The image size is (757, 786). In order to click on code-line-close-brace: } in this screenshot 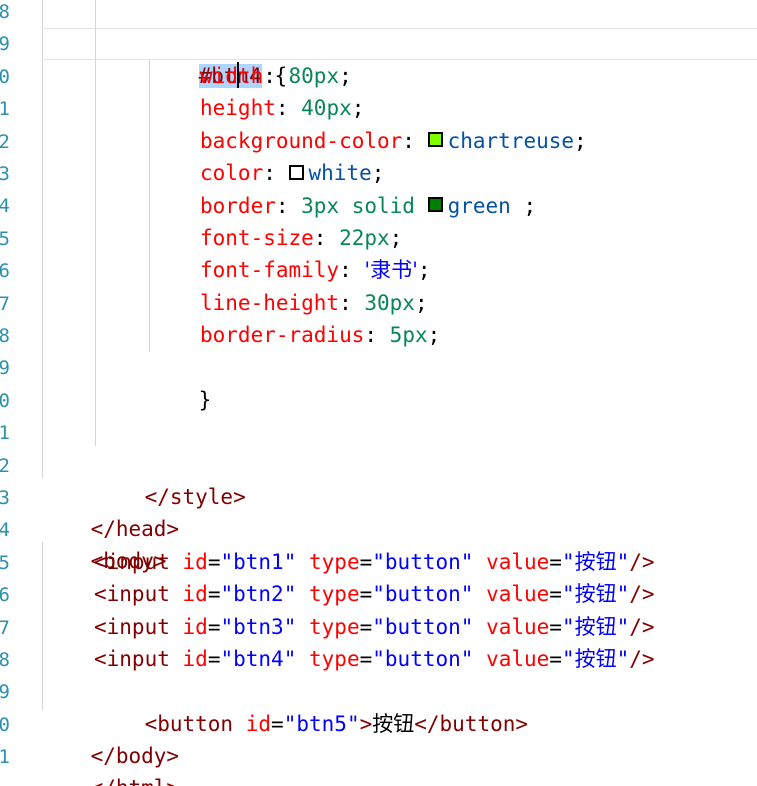, I will do `click(180, 382)`.